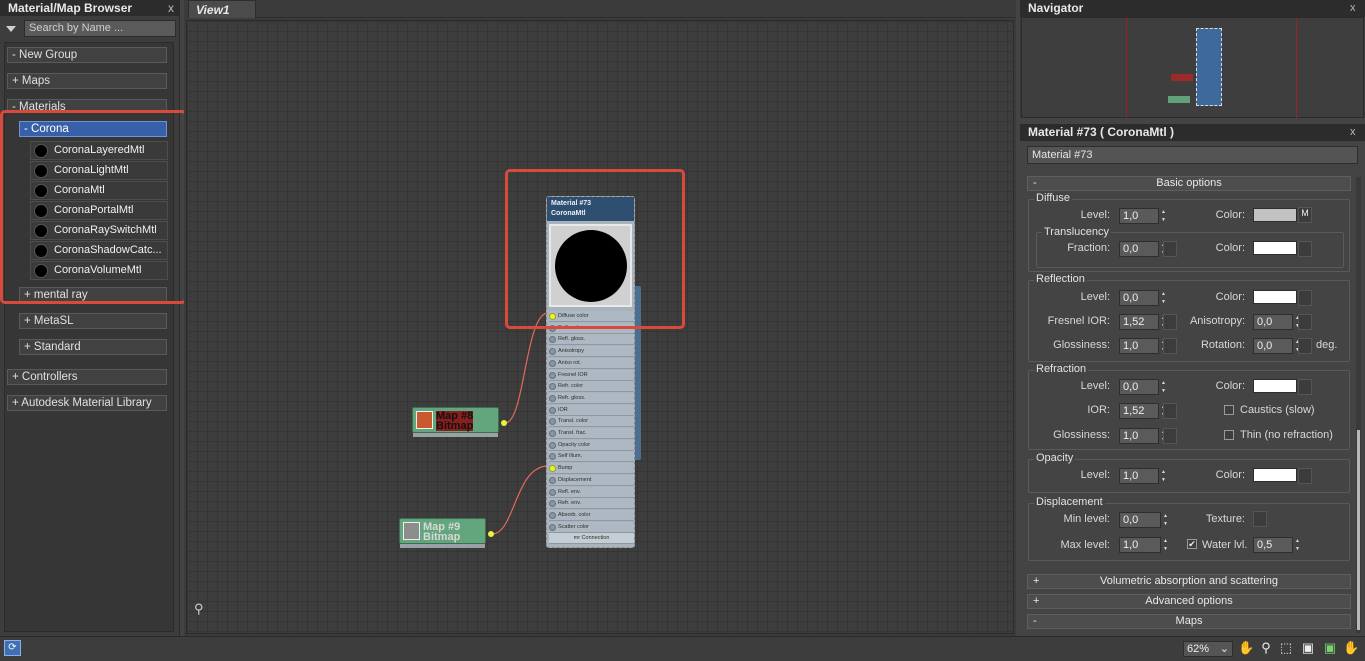 The width and height of the screenshot is (1365, 661). What do you see at coordinates (1278, 545) in the screenshot?
I see `water-level-spinner: 0,5` at bounding box center [1278, 545].